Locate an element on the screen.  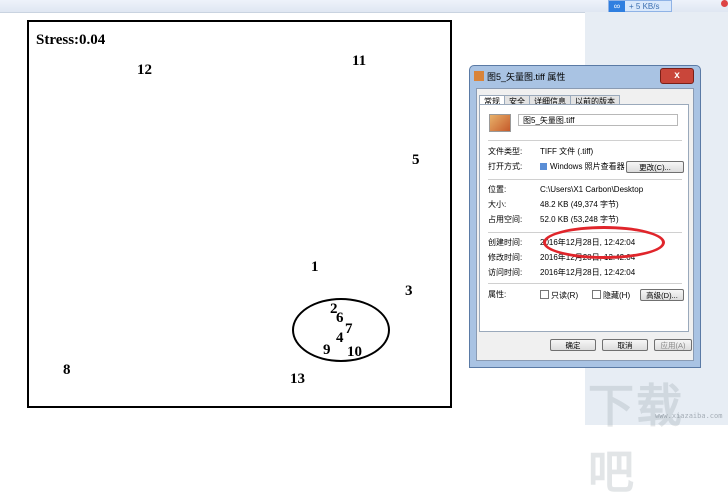
network-speed-text: + 5 KB/s is located at coordinates (644, 6).